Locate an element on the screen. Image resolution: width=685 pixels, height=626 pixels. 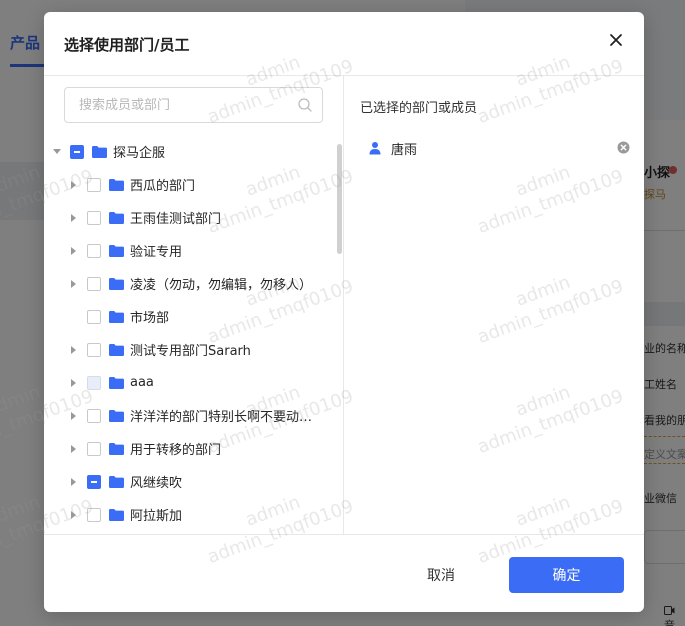
tree-node: 凌凌（勿动，勿编辑，勿移人） is located at coordinates (190, 283).